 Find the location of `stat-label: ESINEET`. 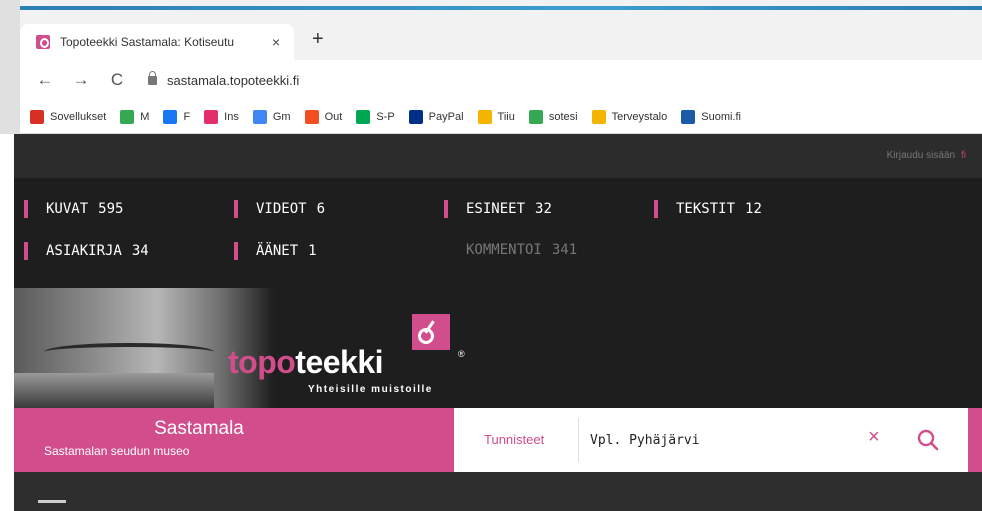

stat-label: ESINEET is located at coordinates (496, 209).